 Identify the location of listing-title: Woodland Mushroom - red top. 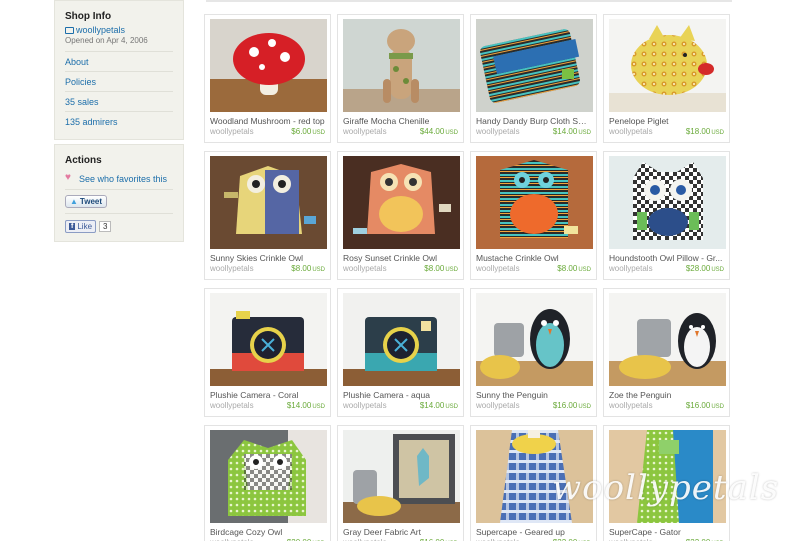
(267, 121).